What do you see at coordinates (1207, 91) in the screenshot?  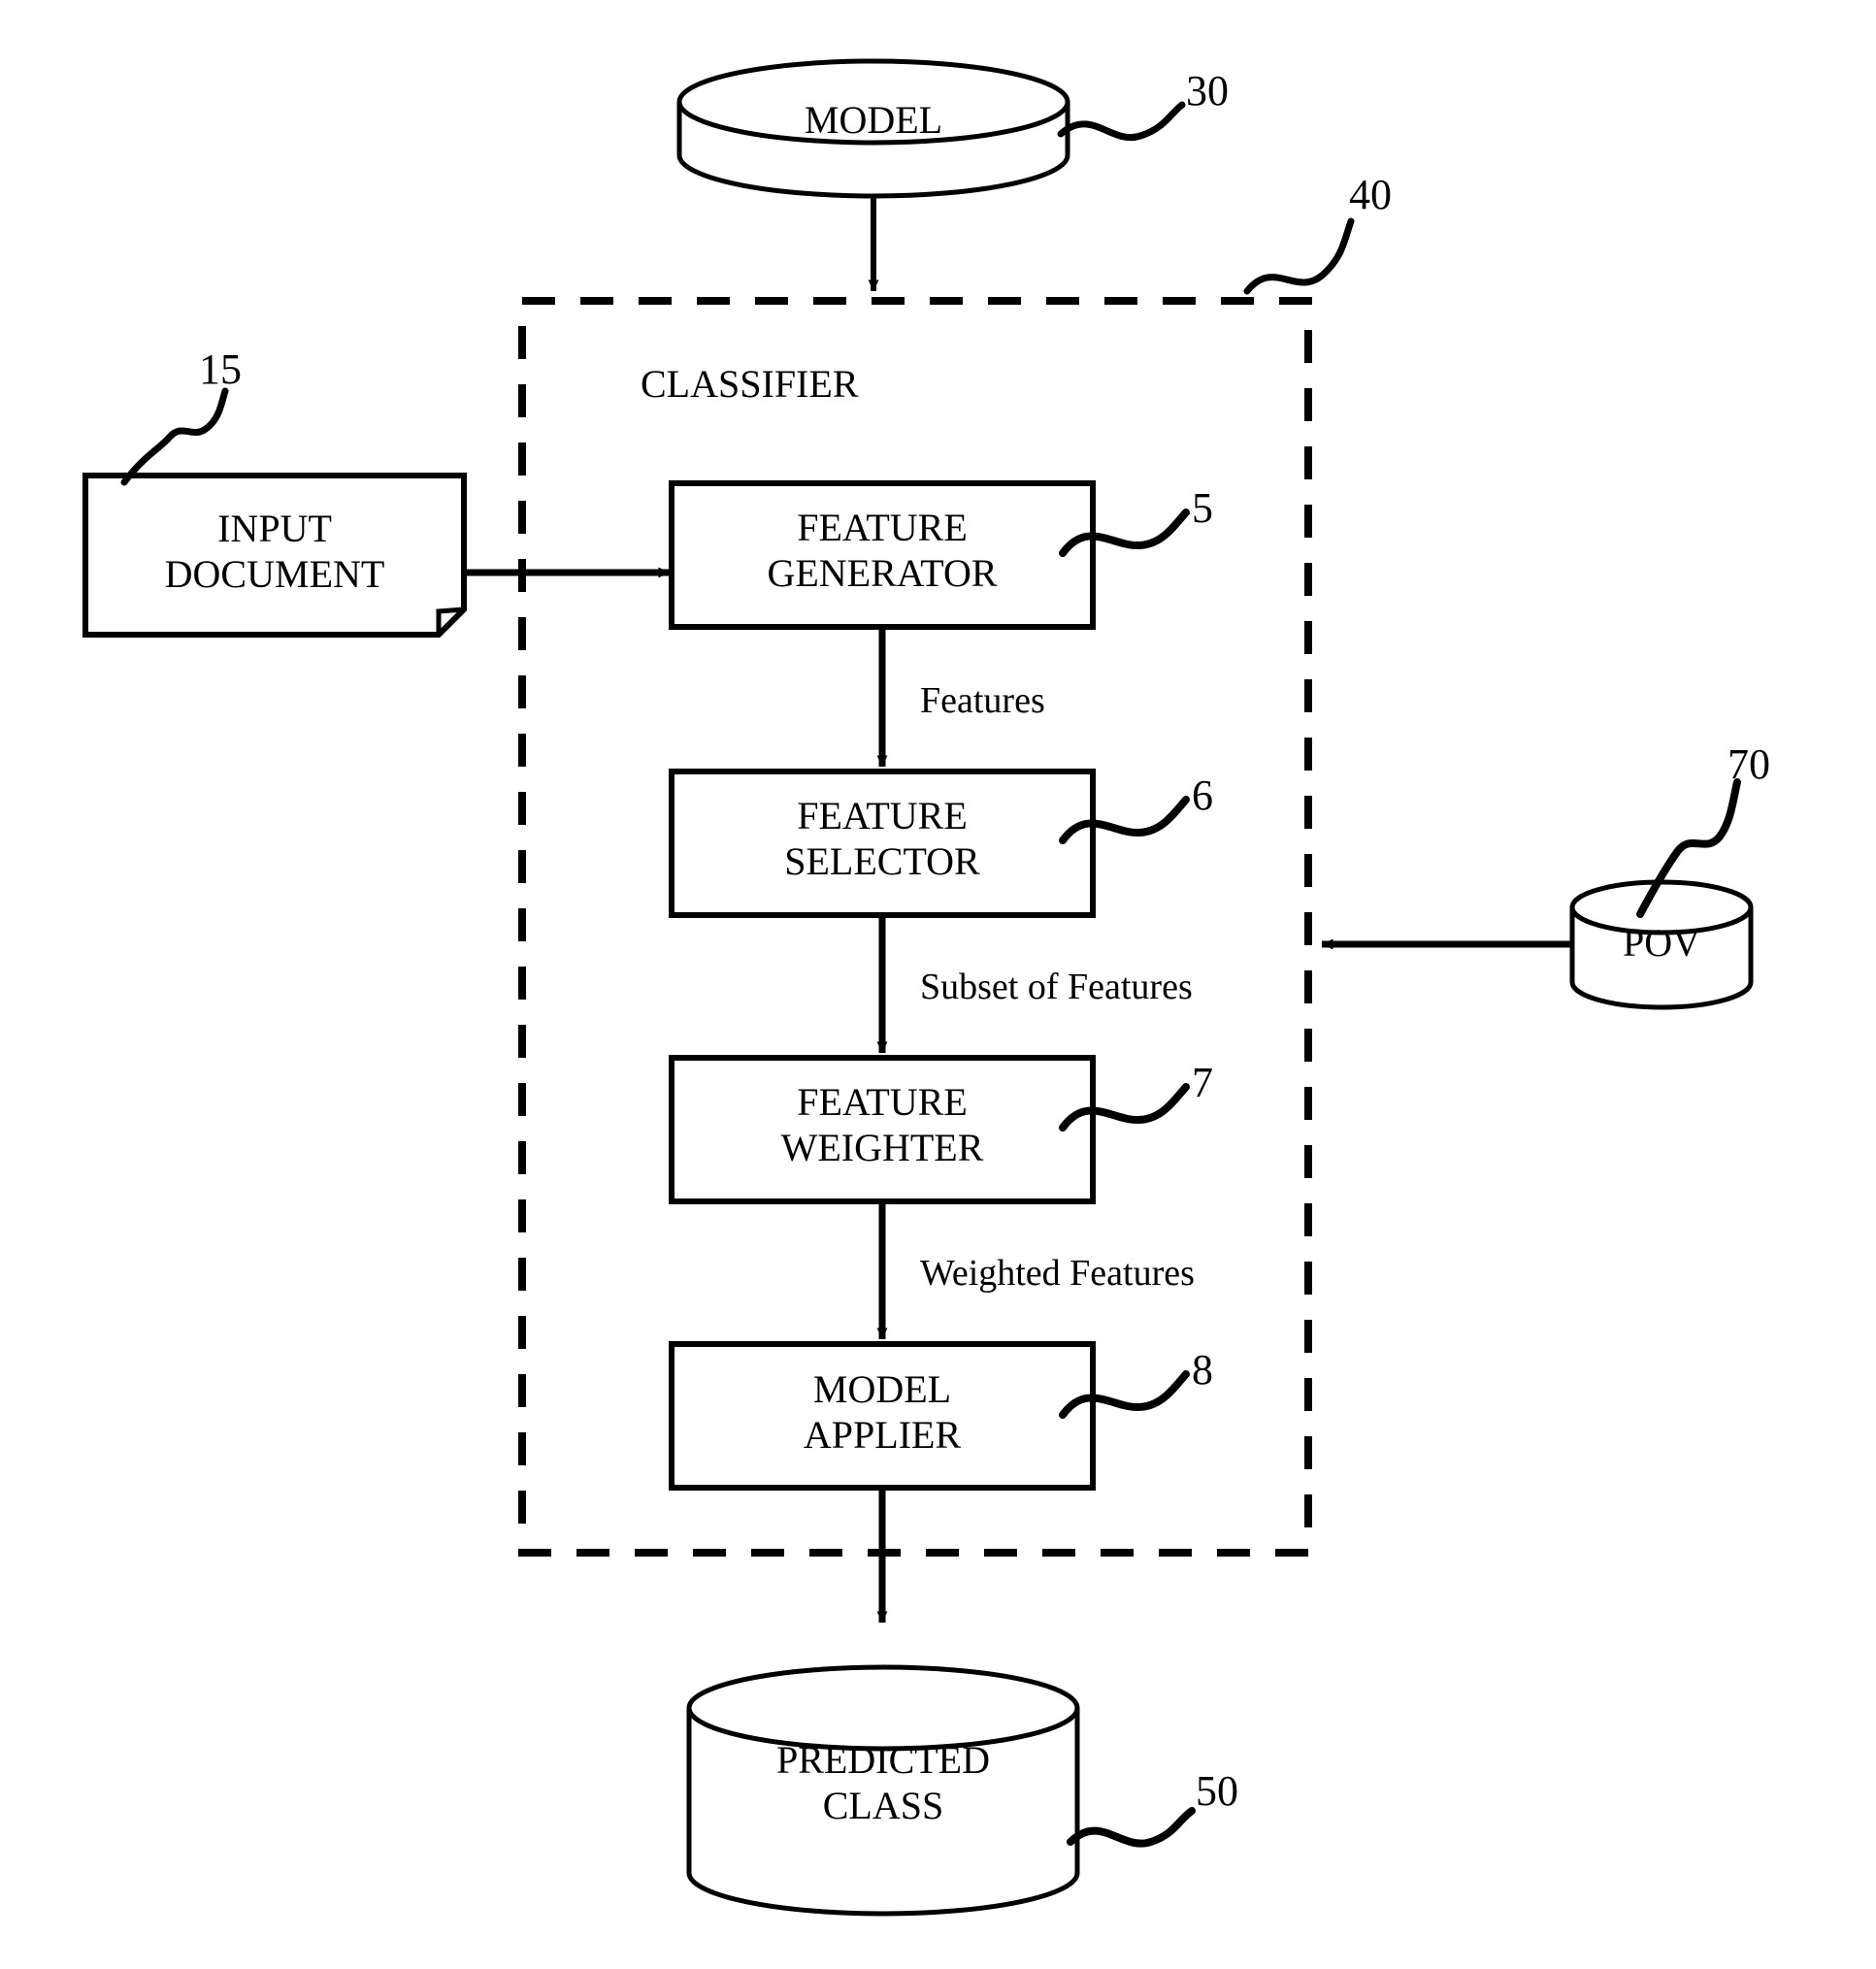 I see `ref-number-30: 30` at bounding box center [1207, 91].